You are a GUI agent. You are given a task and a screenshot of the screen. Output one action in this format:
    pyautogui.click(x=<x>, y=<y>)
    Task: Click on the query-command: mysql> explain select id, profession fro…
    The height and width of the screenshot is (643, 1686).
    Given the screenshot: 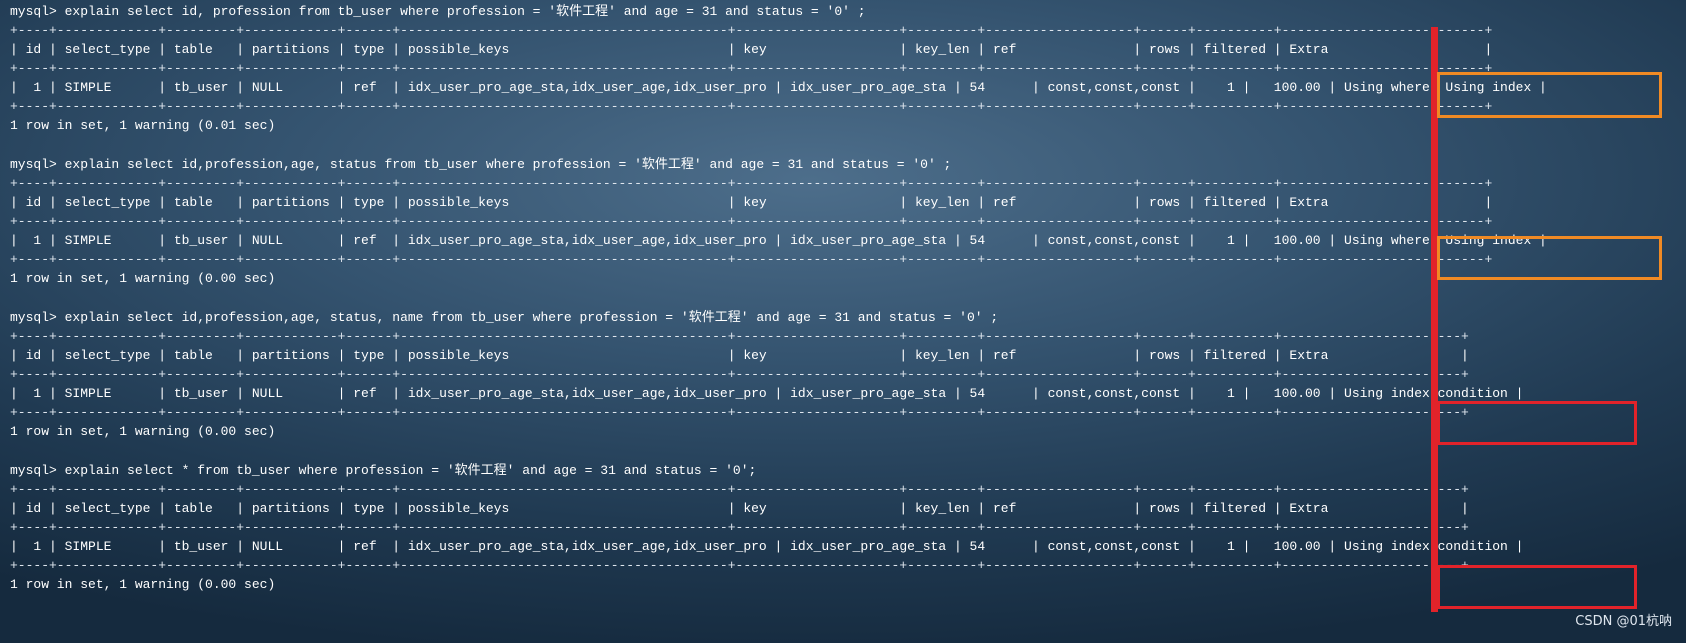 What is the action you would take?
    pyautogui.click(x=438, y=11)
    